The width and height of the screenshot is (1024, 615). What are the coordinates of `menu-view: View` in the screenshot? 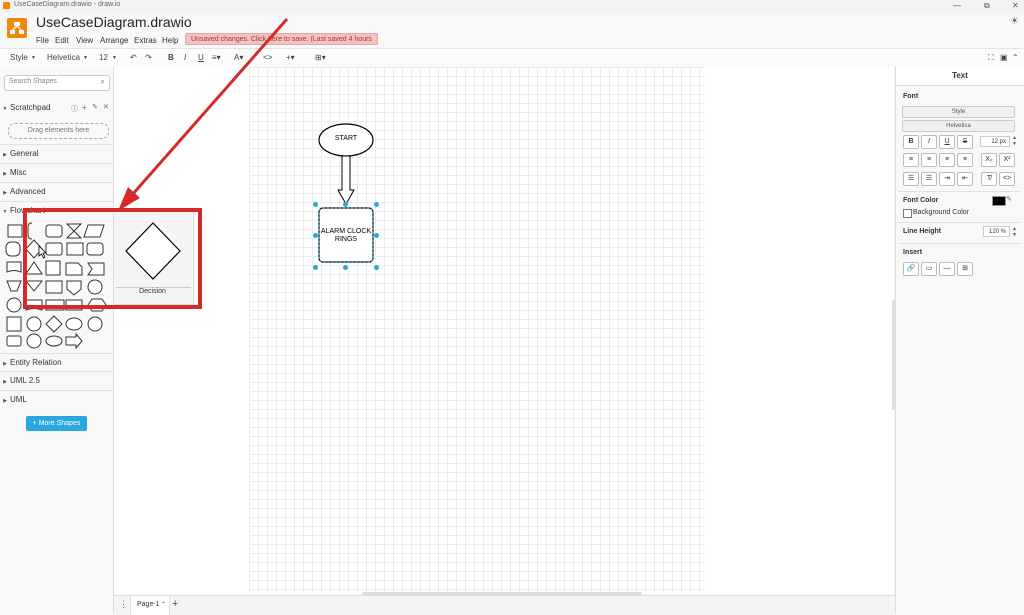 It's located at (84, 40).